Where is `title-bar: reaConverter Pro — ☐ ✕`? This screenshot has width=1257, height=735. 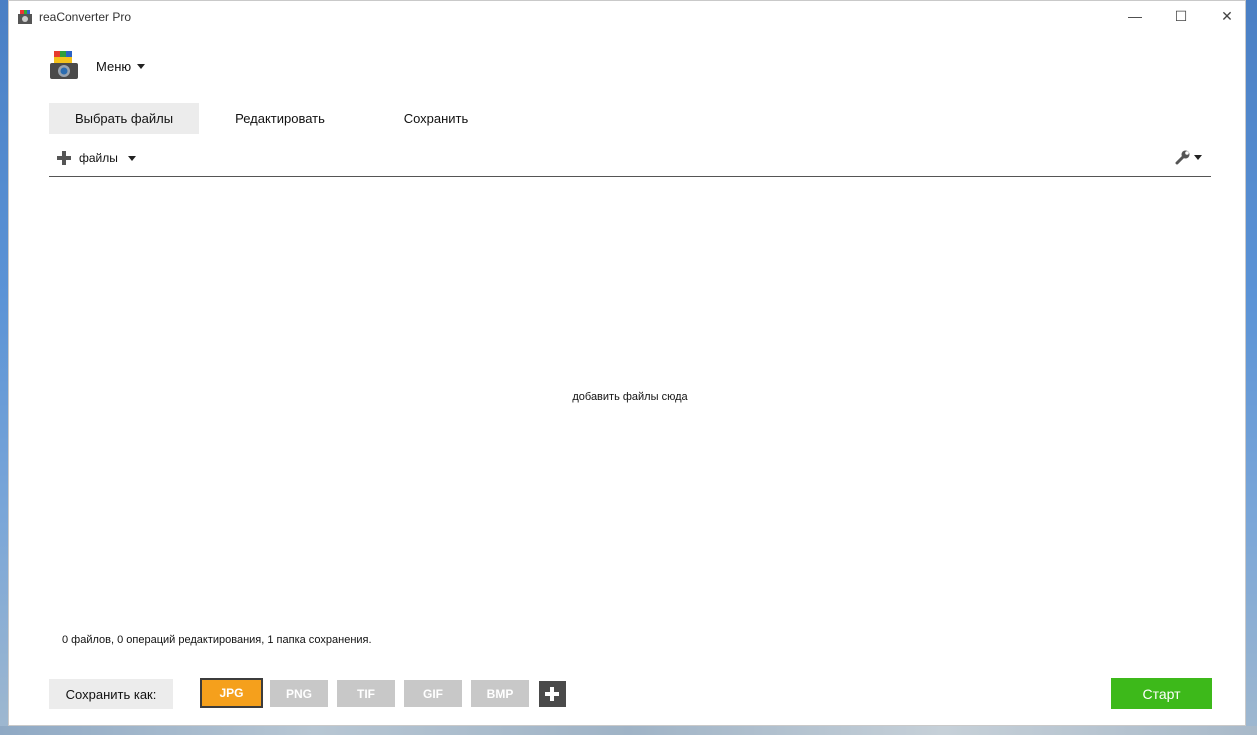
title-bar: reaConverter Pro — ☐ ✕ is located at coordinates (627, 17).